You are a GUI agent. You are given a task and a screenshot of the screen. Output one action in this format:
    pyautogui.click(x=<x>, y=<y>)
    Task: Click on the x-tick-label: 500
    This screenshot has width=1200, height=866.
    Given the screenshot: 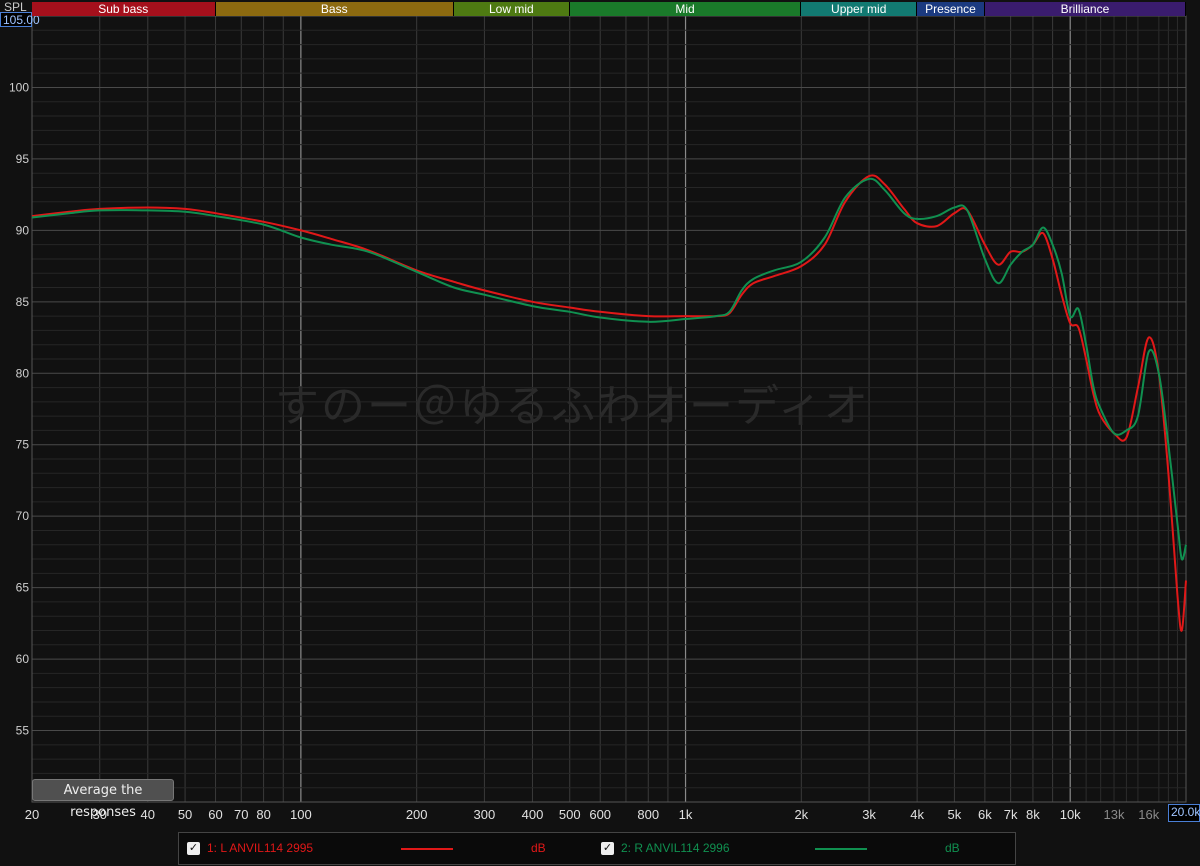 What is the action you would take?
    pyautogui.click(x=570, y=814)
    